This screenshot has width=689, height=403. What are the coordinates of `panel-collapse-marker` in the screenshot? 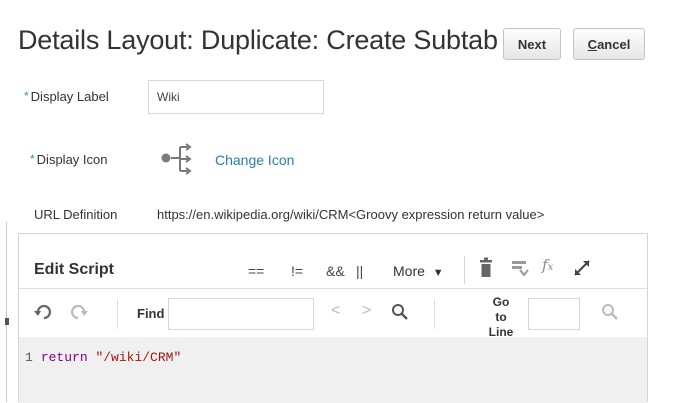 It's located at (7, 321).